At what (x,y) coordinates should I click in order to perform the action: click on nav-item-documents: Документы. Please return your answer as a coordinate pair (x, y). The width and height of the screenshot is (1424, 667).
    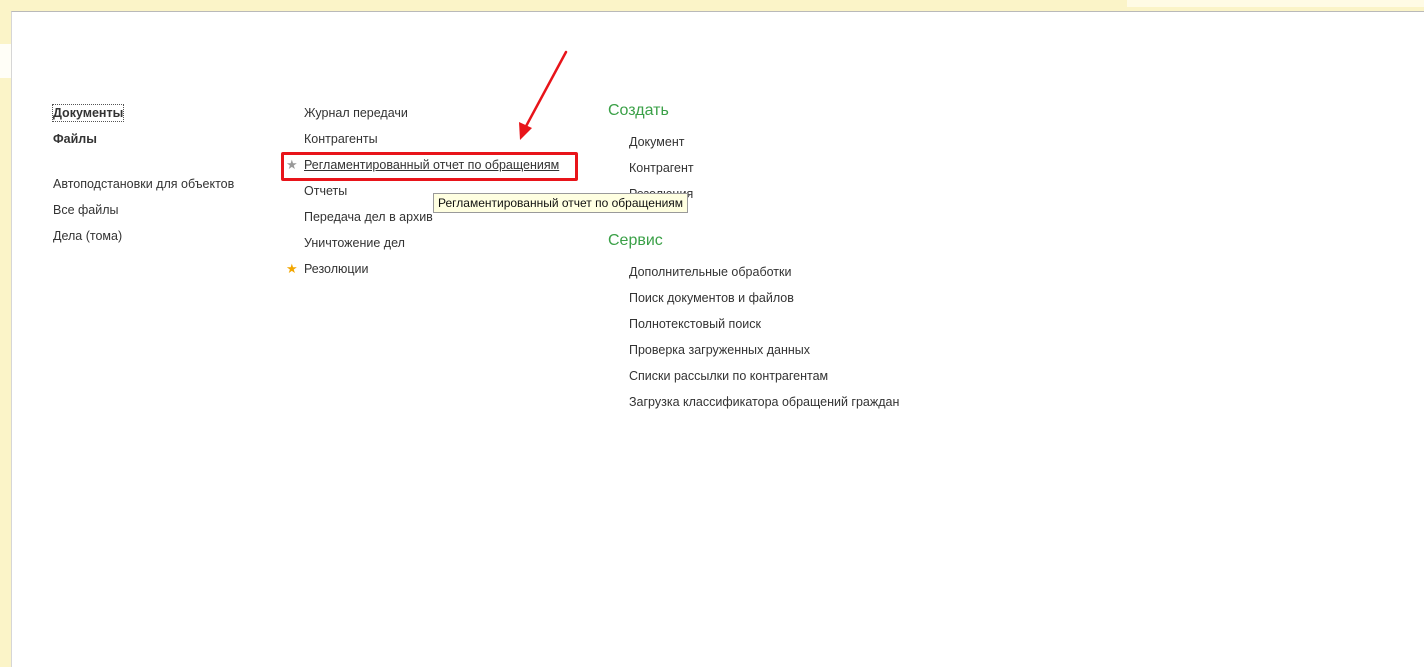
    Looking at the image, I should click on (88, 113).